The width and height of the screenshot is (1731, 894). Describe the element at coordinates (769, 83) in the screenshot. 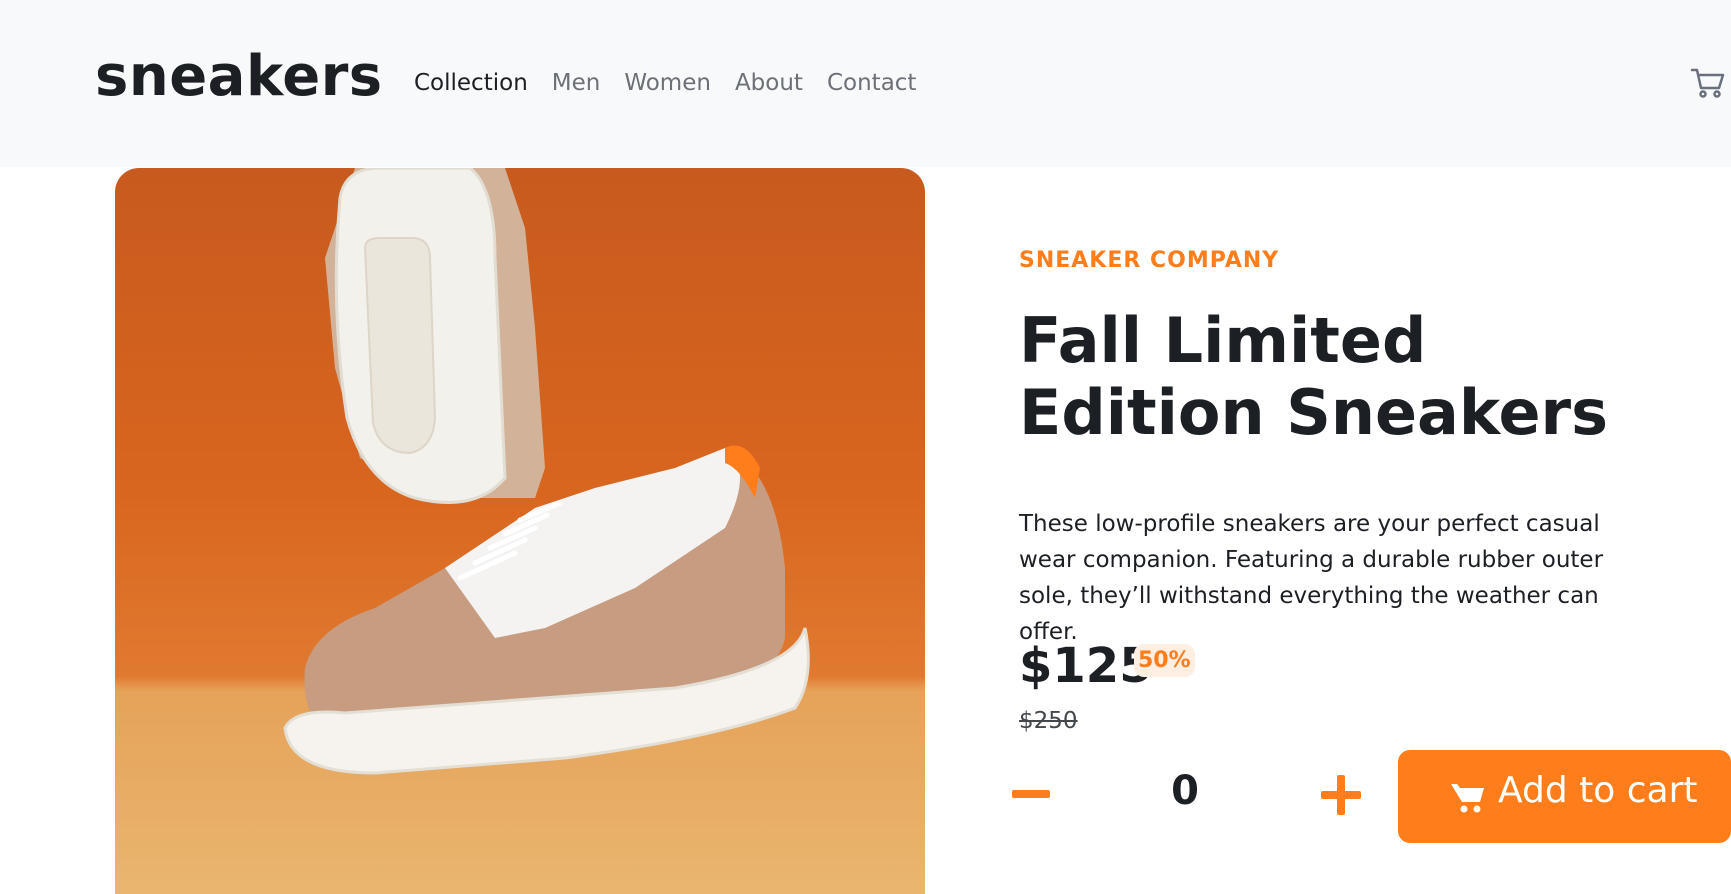

I see `nav-item-about: About` at that location.